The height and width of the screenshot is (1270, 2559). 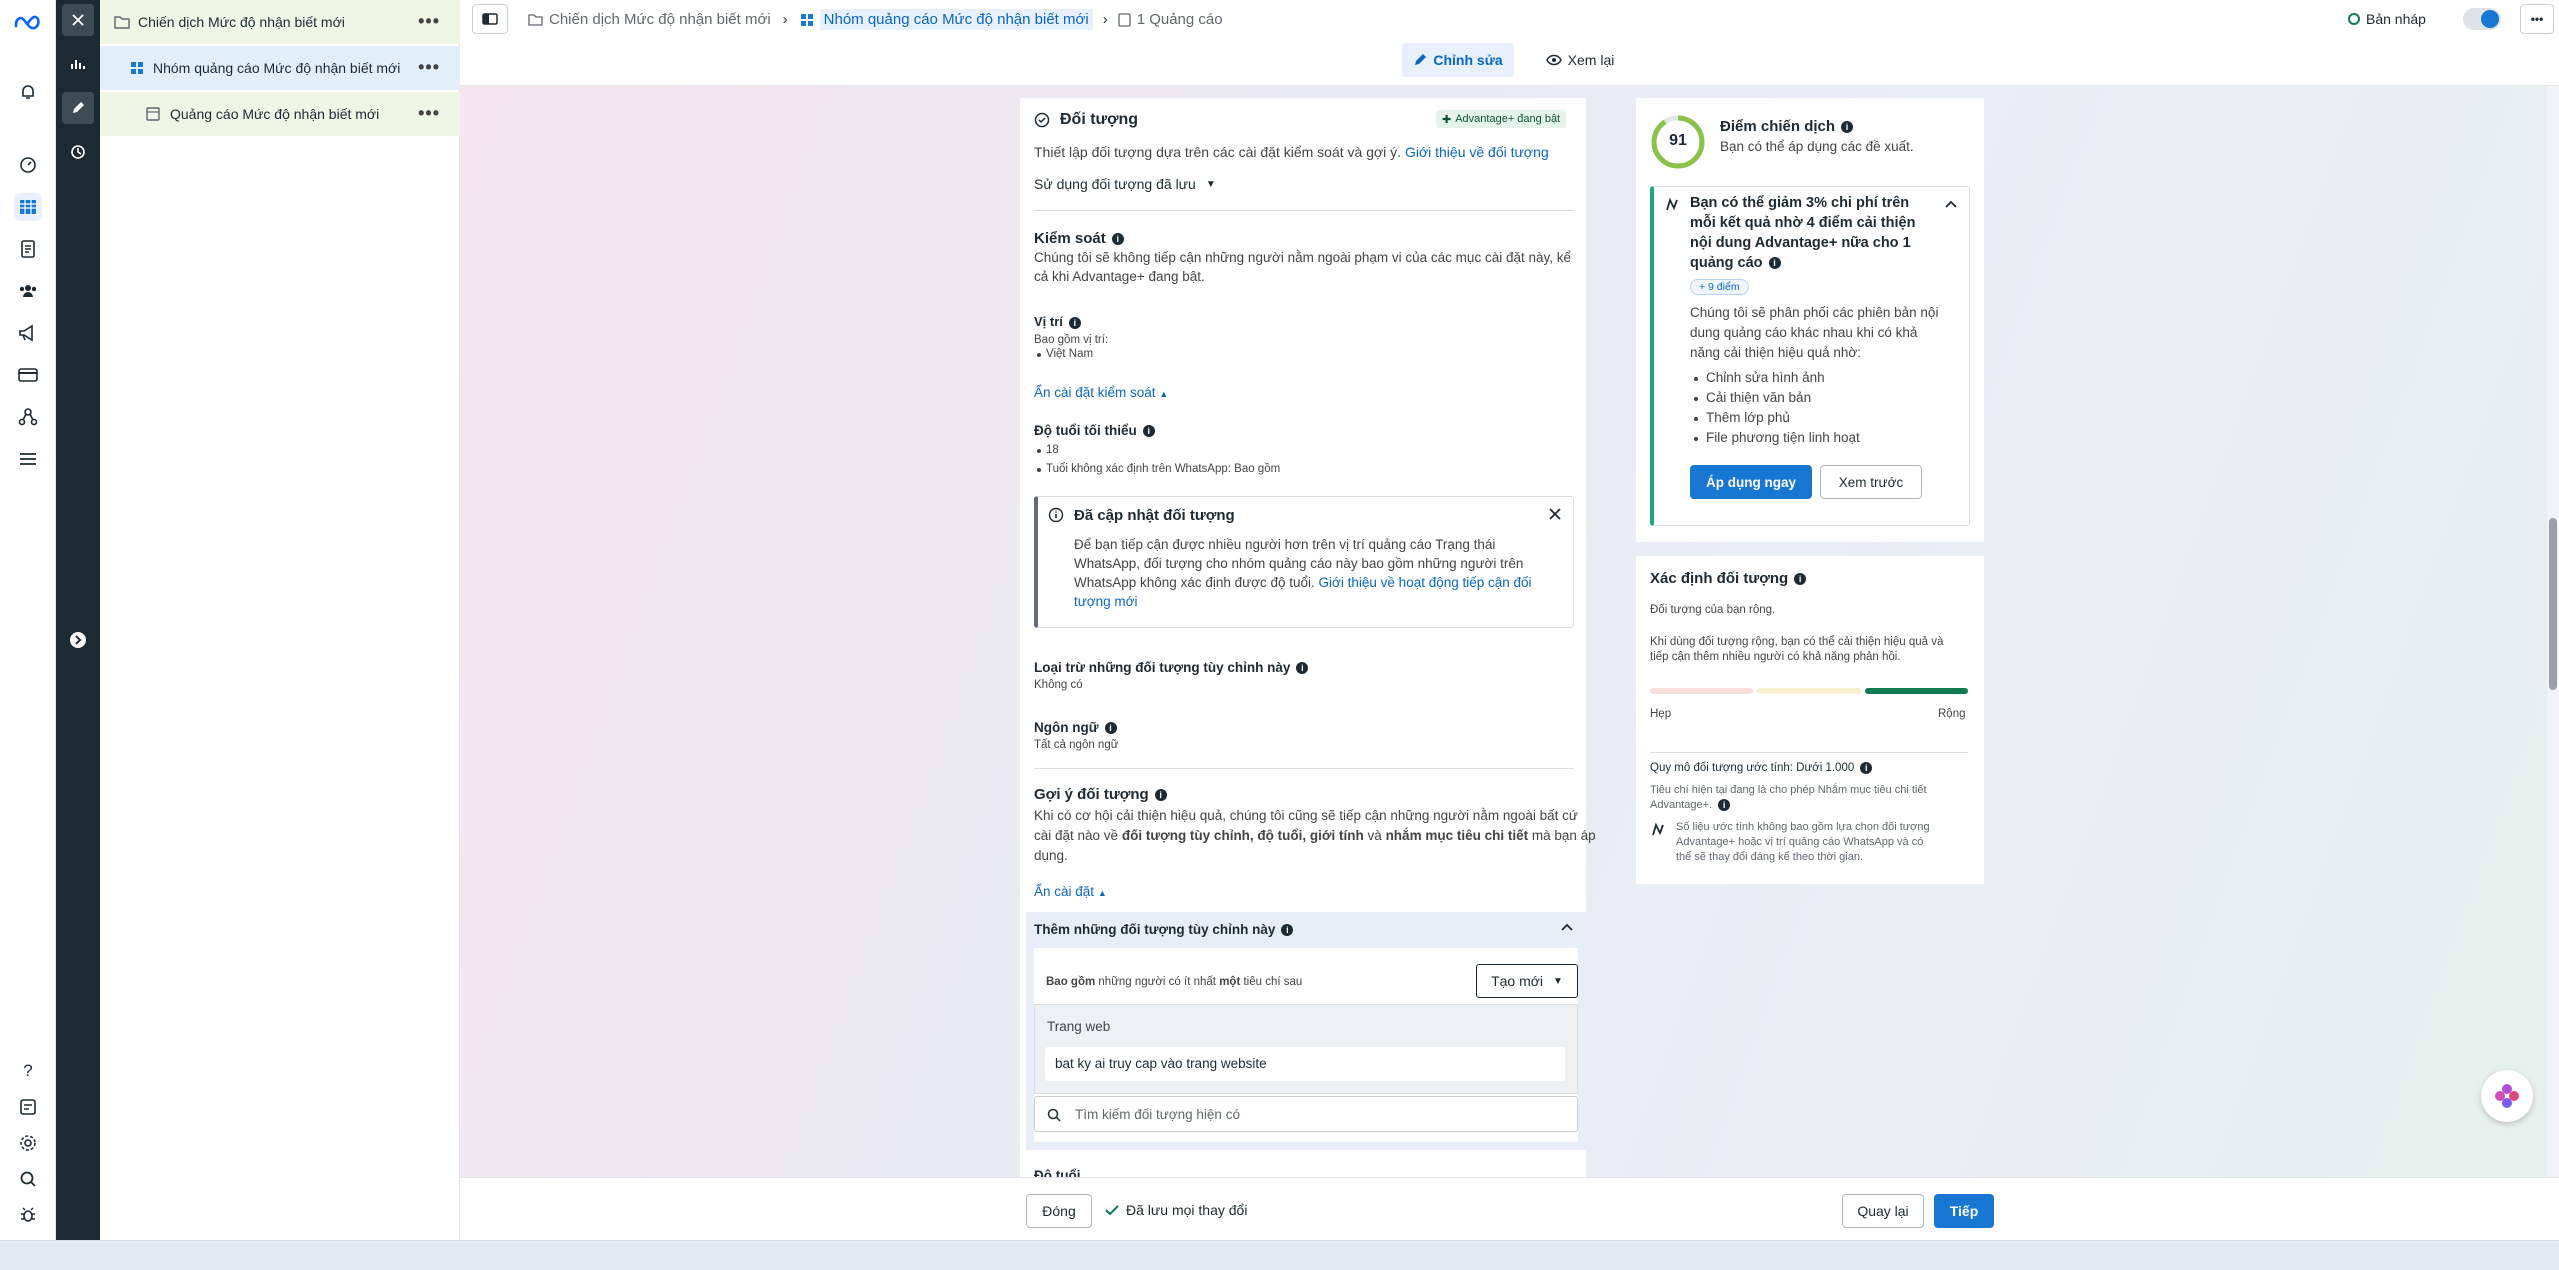 I want to click on advantage-badge: ✚ Advantage+ đang bật, so click(x=1501, y=119).